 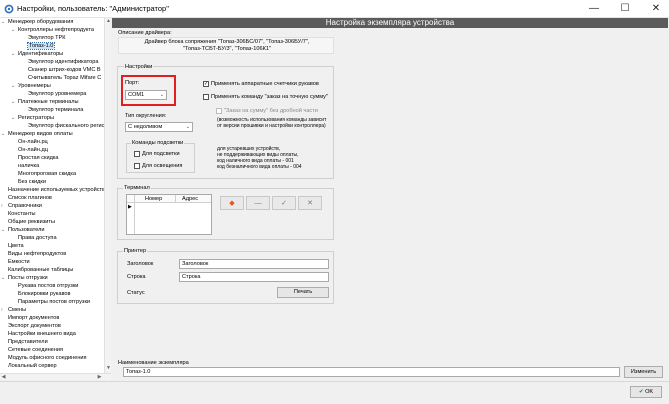 I want to click on tree-item: Экспорт документов, so click(x=34, y=326).